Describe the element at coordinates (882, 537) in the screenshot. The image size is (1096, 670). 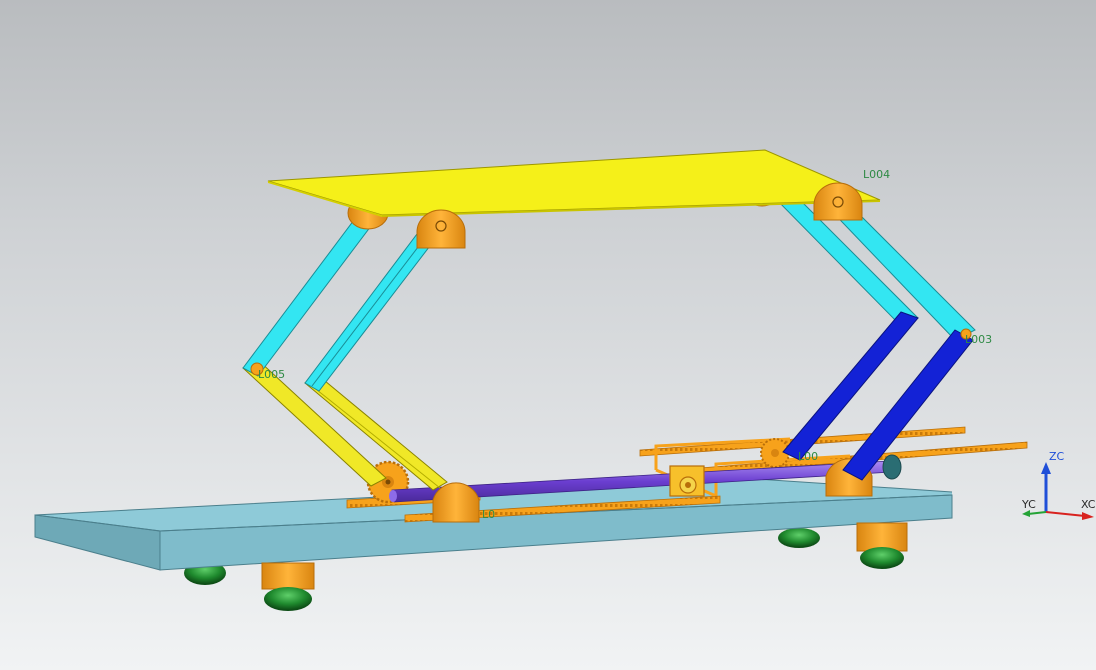
I see `wheel-mount-front-right` at that location.